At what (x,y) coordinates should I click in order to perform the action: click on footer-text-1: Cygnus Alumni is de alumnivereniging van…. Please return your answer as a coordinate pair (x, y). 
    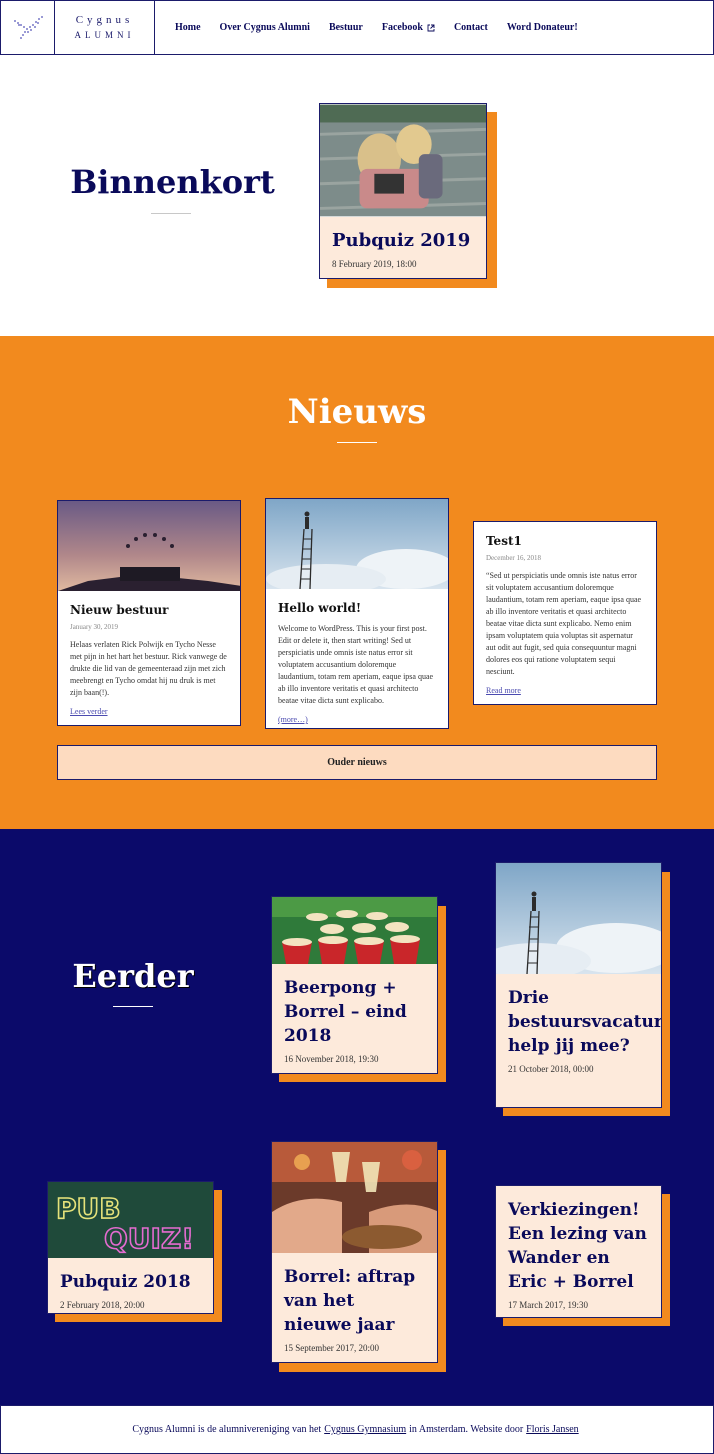
    Looking at the image, I should click on (227, 1429).